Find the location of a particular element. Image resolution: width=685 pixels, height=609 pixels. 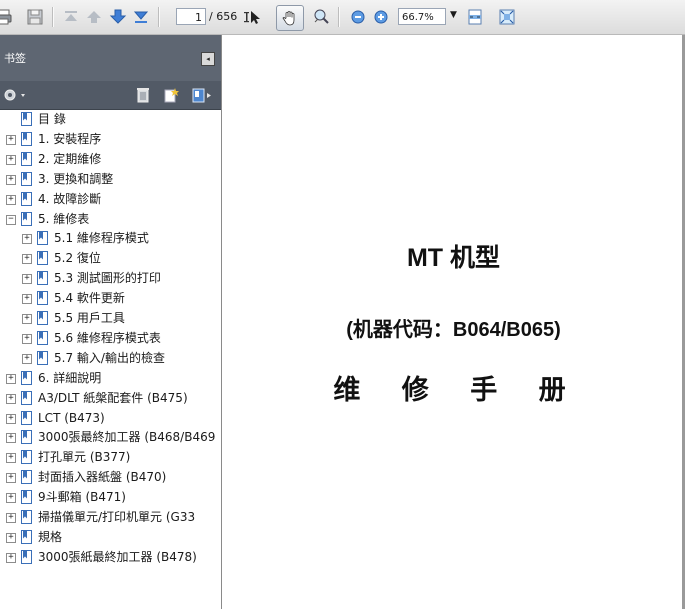

zoom-in-icon is located at coordinates (381, 17).